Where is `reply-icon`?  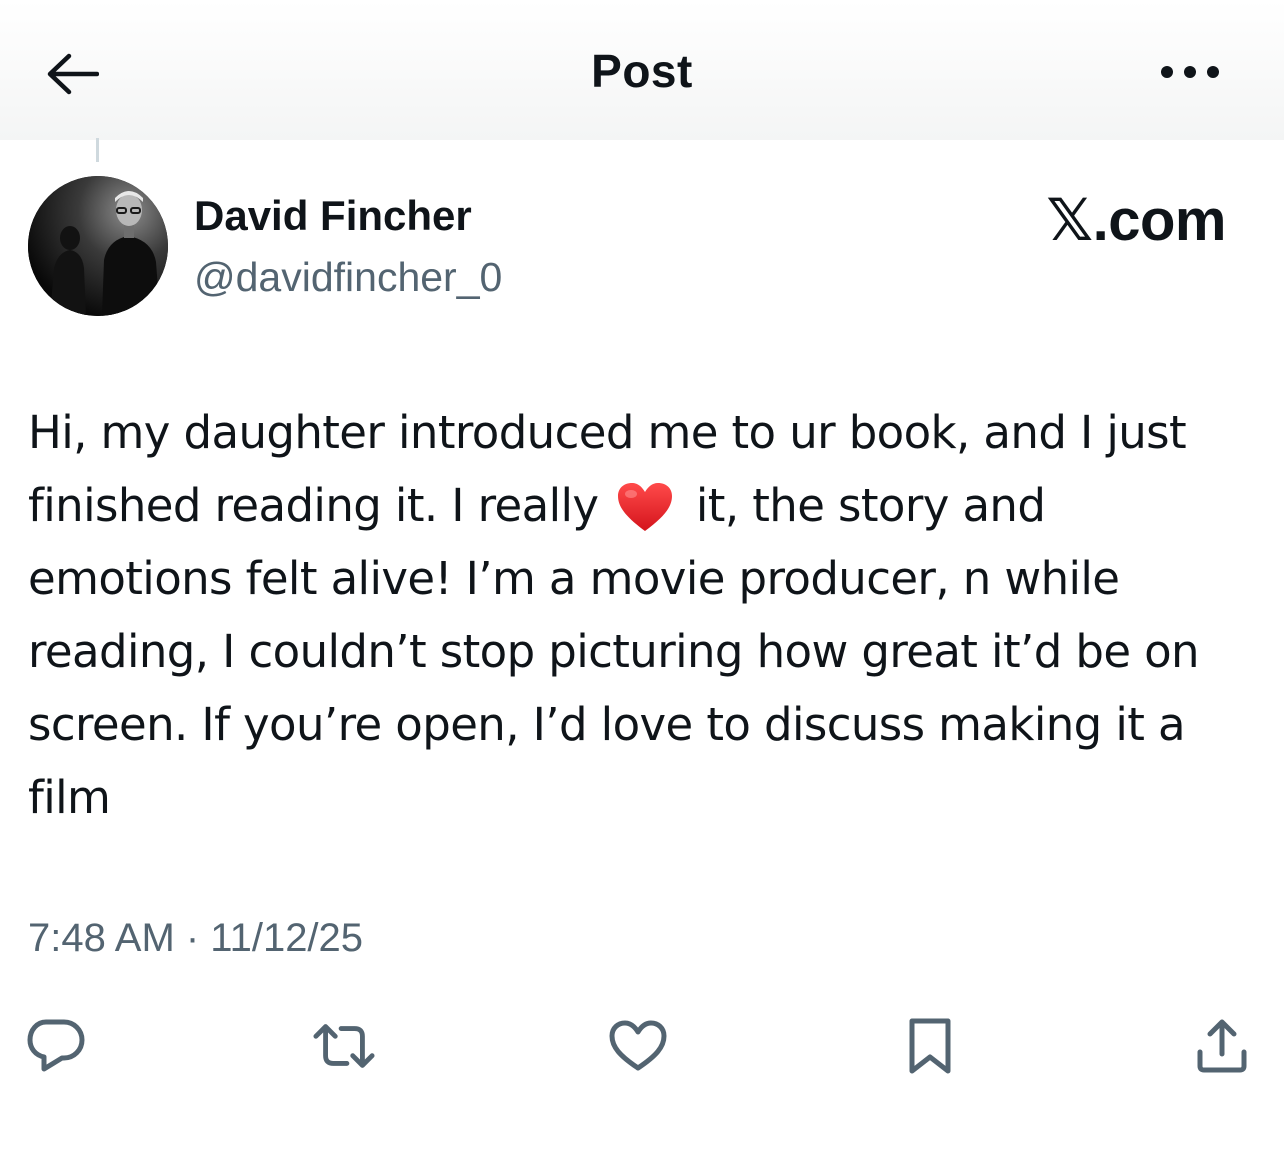
reply-icon is located at coordinates (56, 1045).